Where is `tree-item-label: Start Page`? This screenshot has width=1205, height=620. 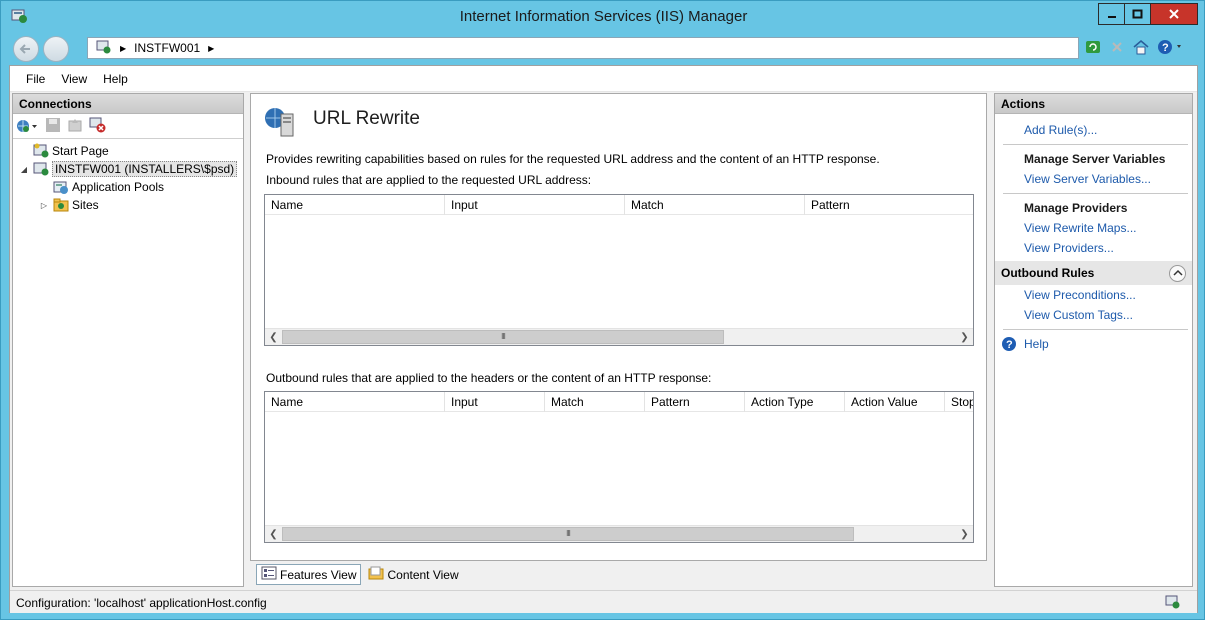
tree-item-label: Start Page is located at coordinates (80, 151).